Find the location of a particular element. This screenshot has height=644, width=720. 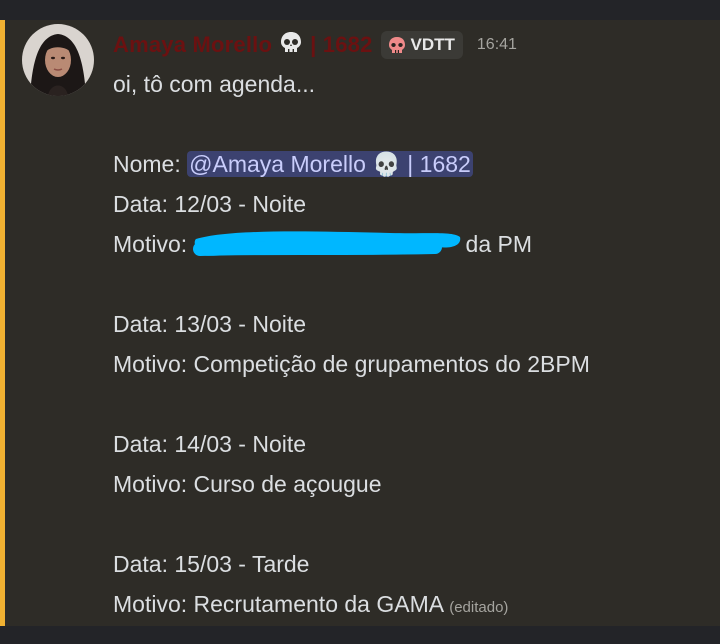

message-line-nome: Nome: @Amaya Morello 💀 | 1682 is located at coordinates (408, 164).